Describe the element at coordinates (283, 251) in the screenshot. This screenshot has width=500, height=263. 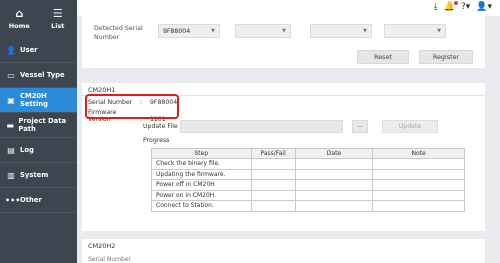
I see `cm20h2-card: CM20H2 Serial Number` at that location.